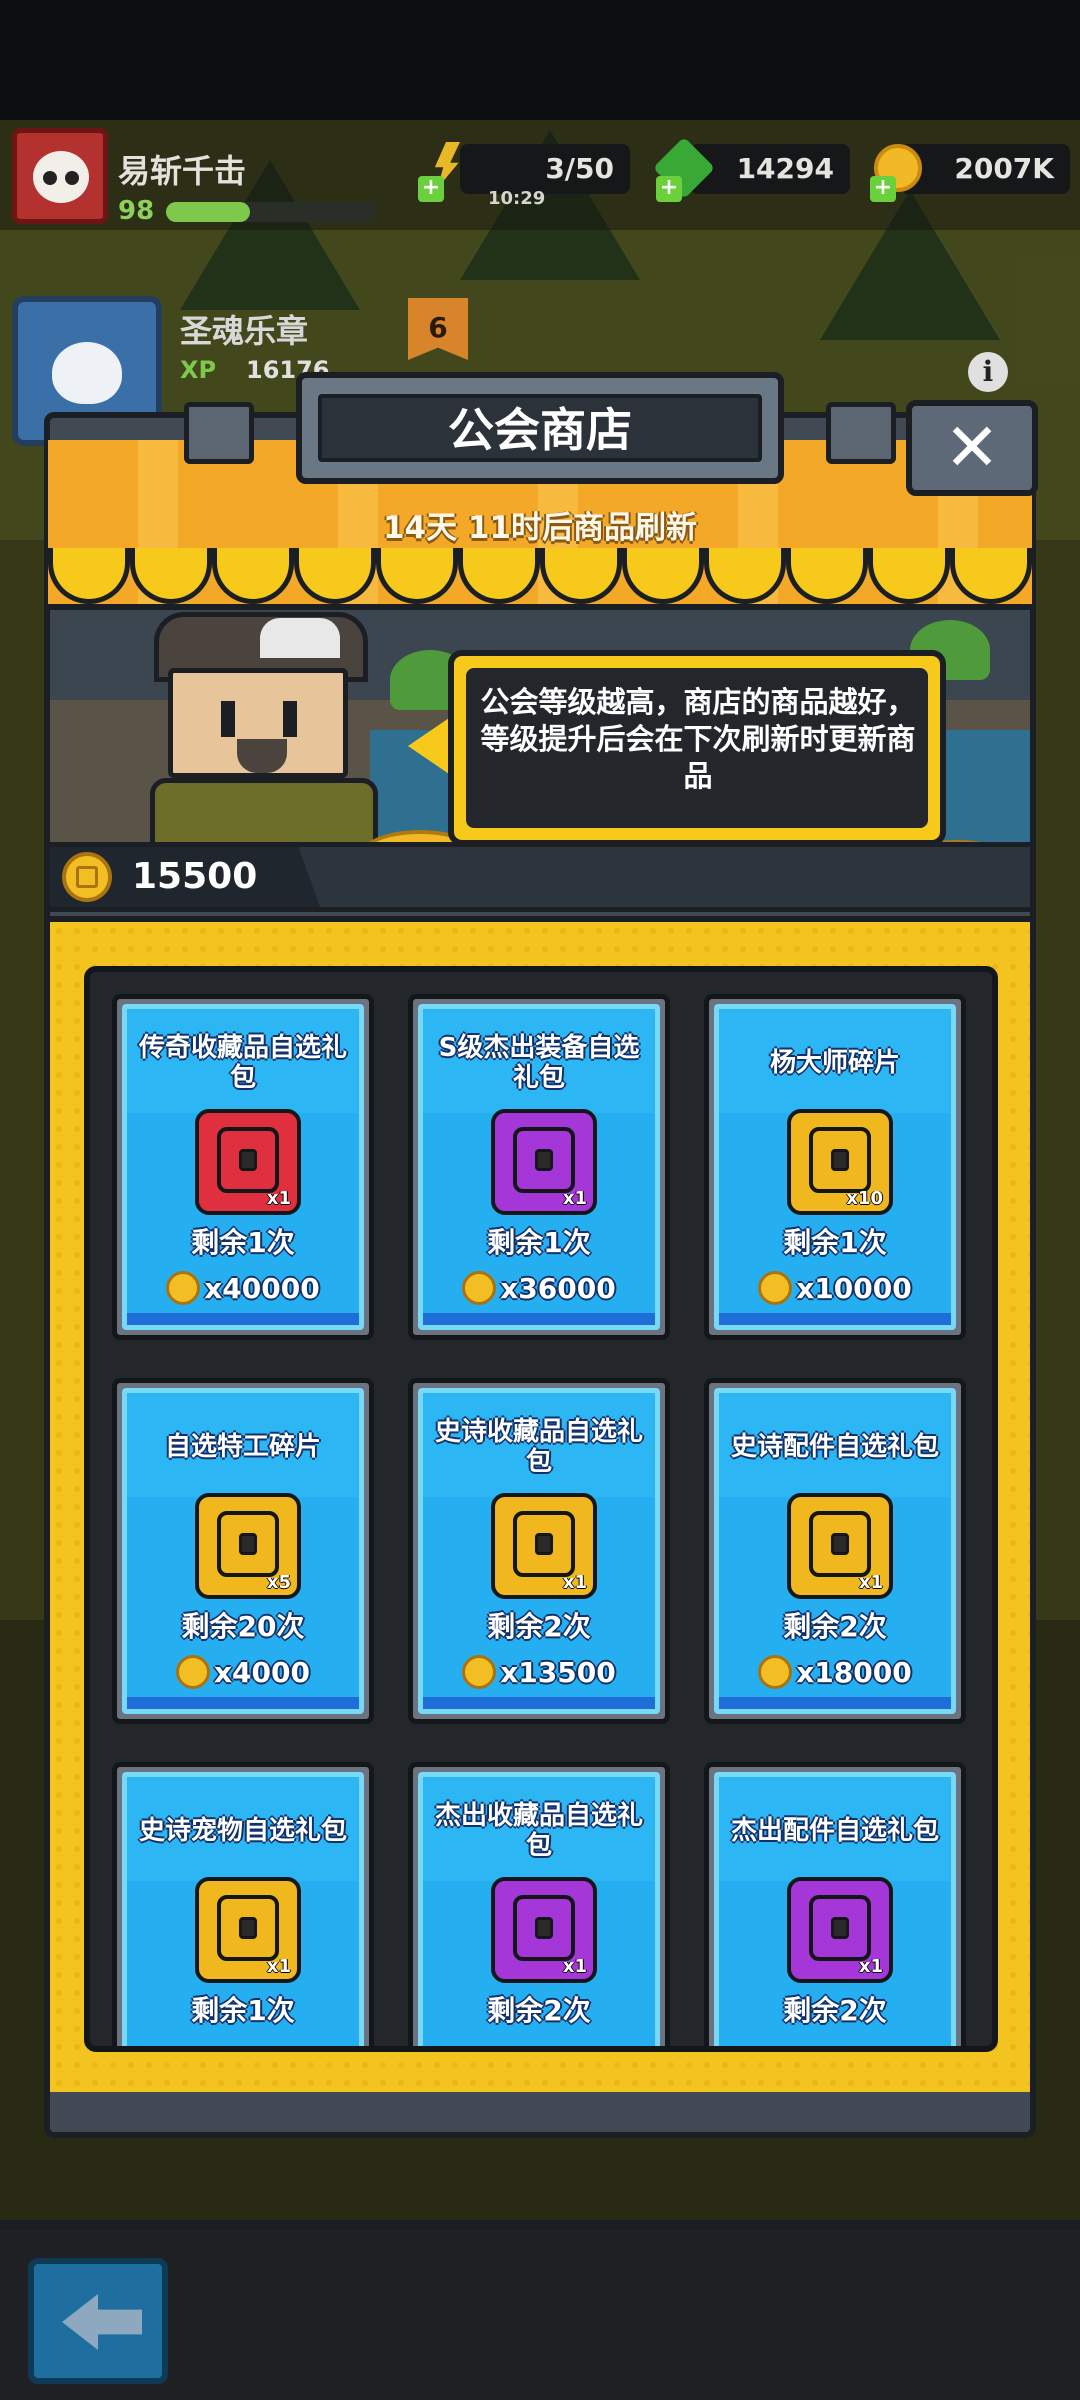  I want to click on coin-add-button: +, so click(899, 171).